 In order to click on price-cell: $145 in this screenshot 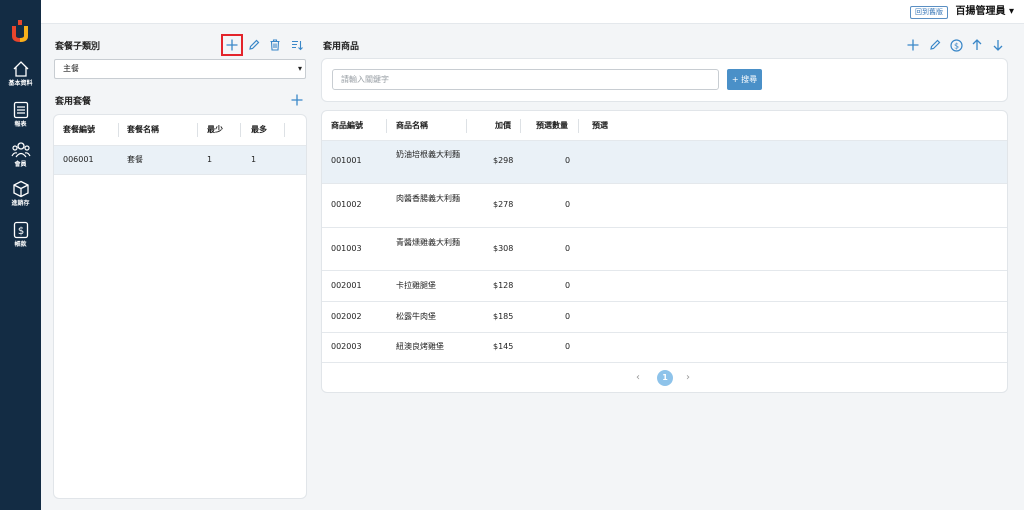, I will do `click(503, 346)`.